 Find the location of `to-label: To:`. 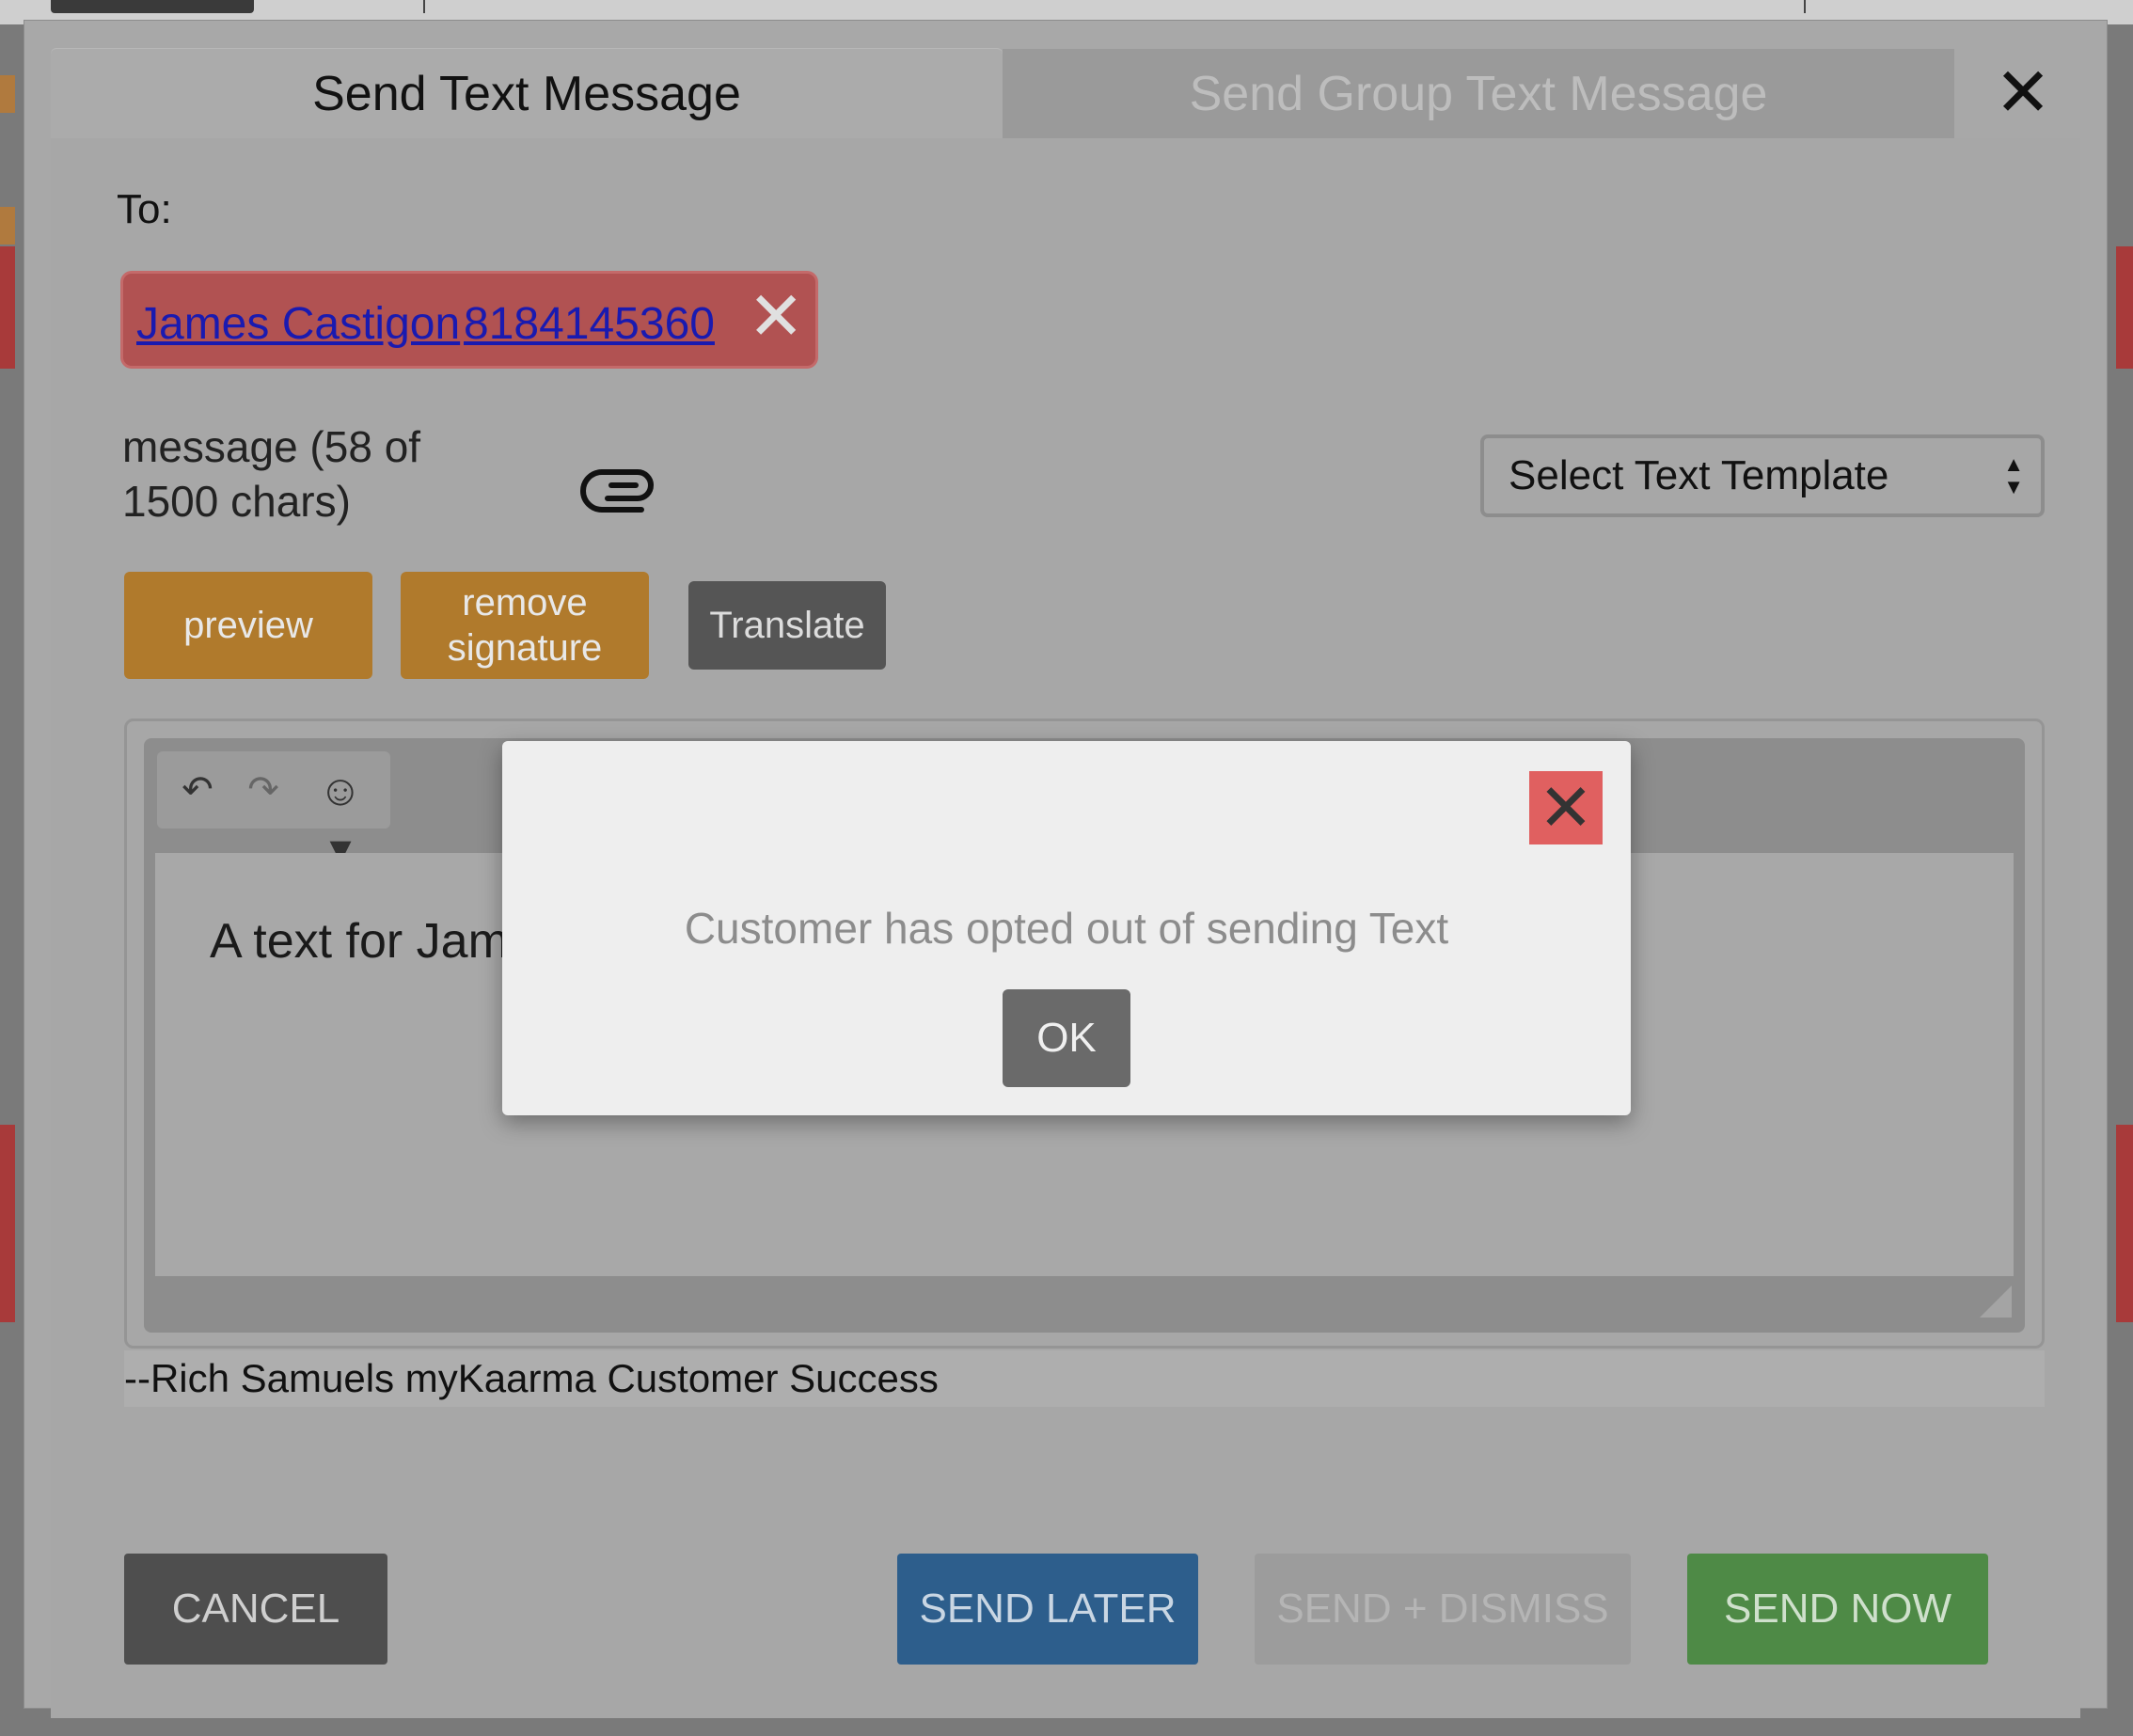

to-label: To: is located at coordinates (144, 209).